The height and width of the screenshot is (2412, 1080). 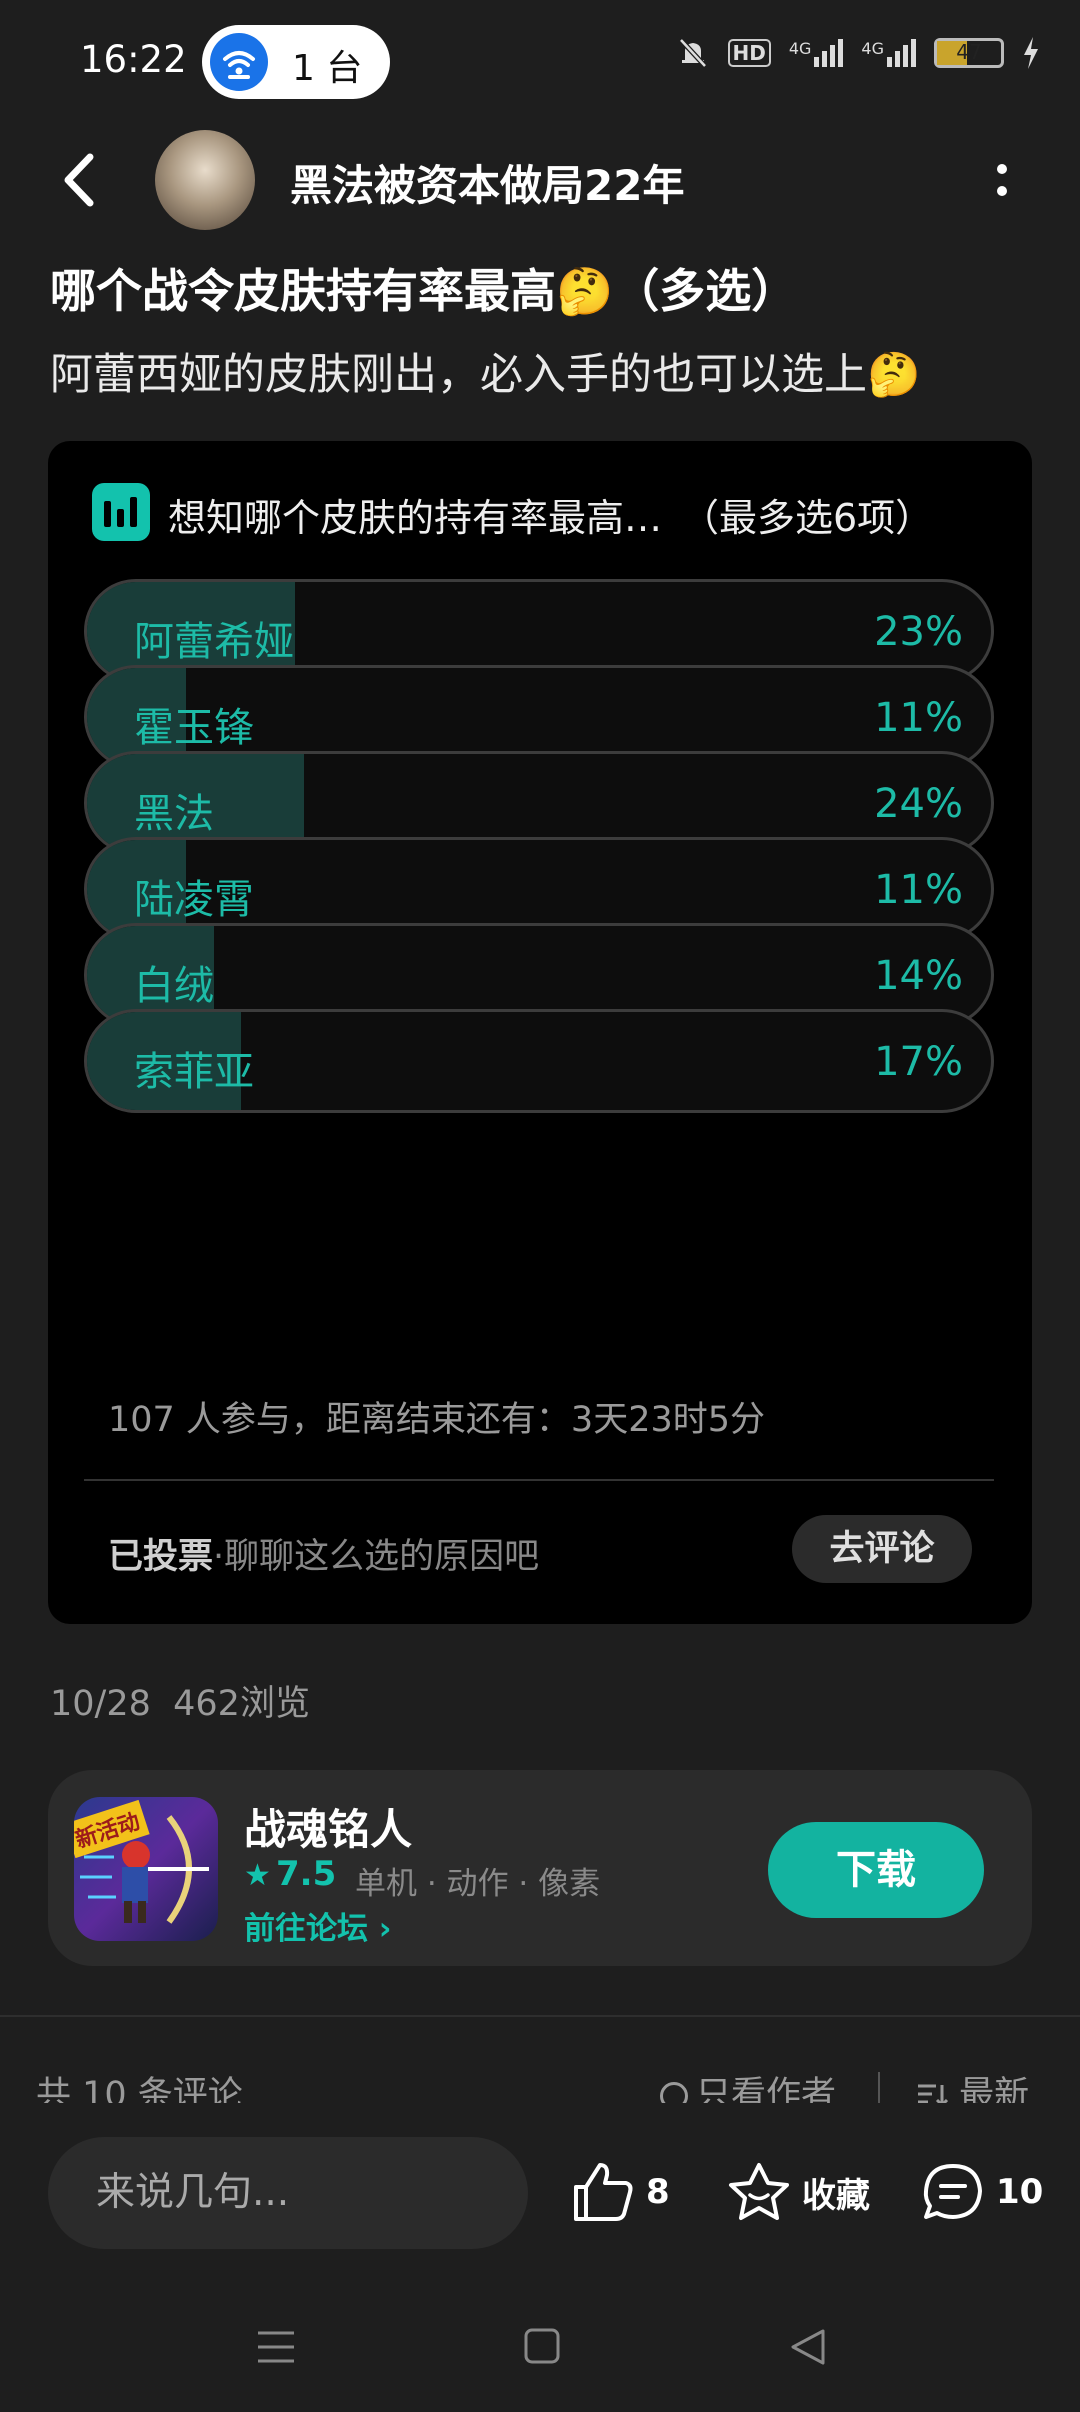 I want to click on game-tags: 单机 · 动作 · 像素, so click(x=478, y=1884).